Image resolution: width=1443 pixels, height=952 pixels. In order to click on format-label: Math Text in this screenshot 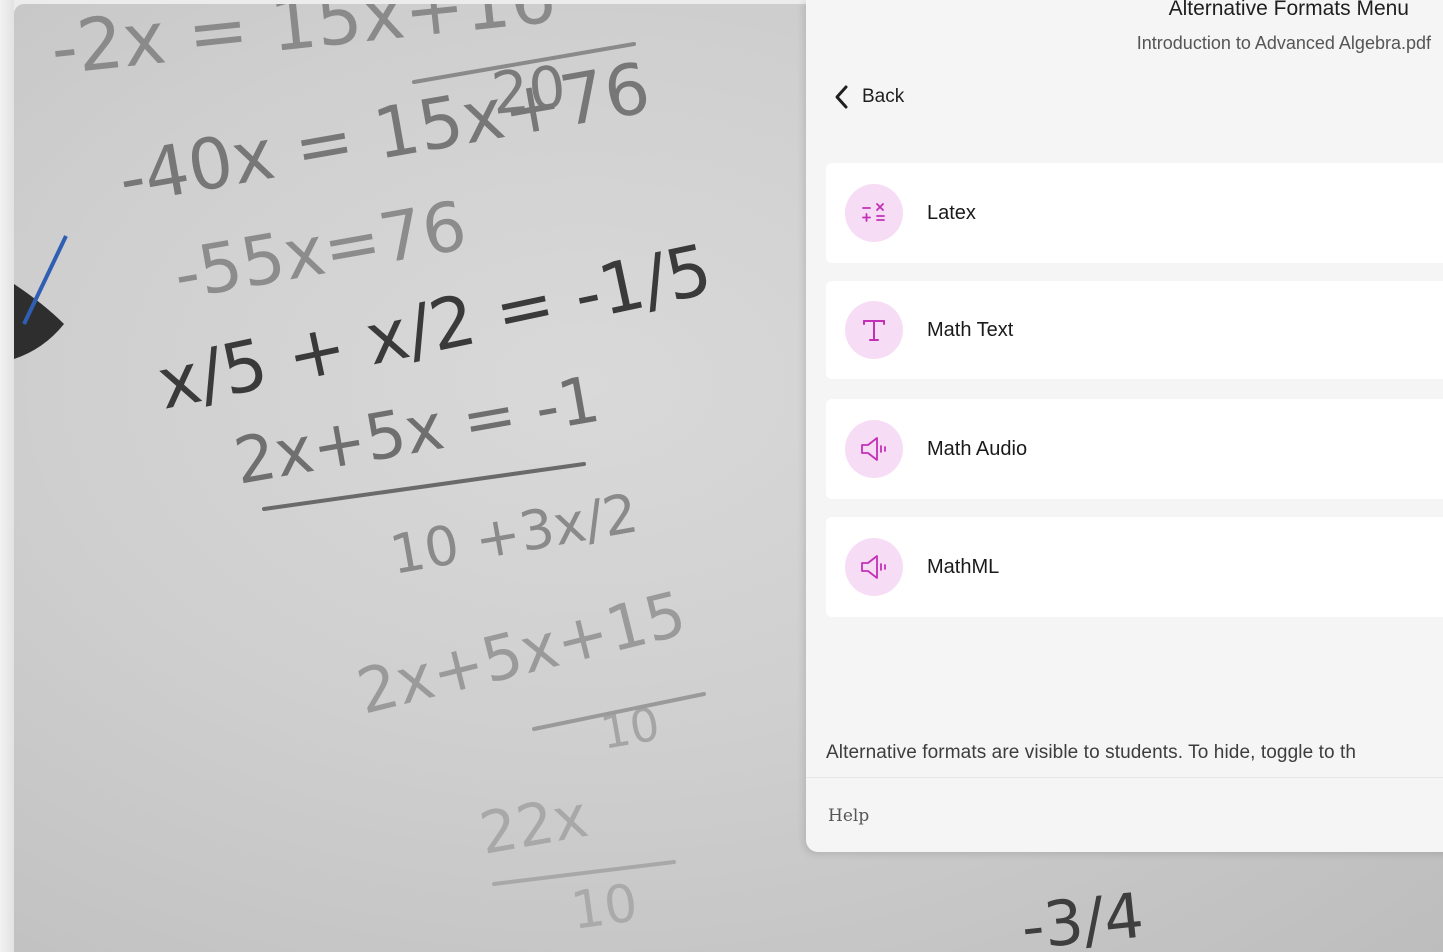, I will do `click(970, 329)`.